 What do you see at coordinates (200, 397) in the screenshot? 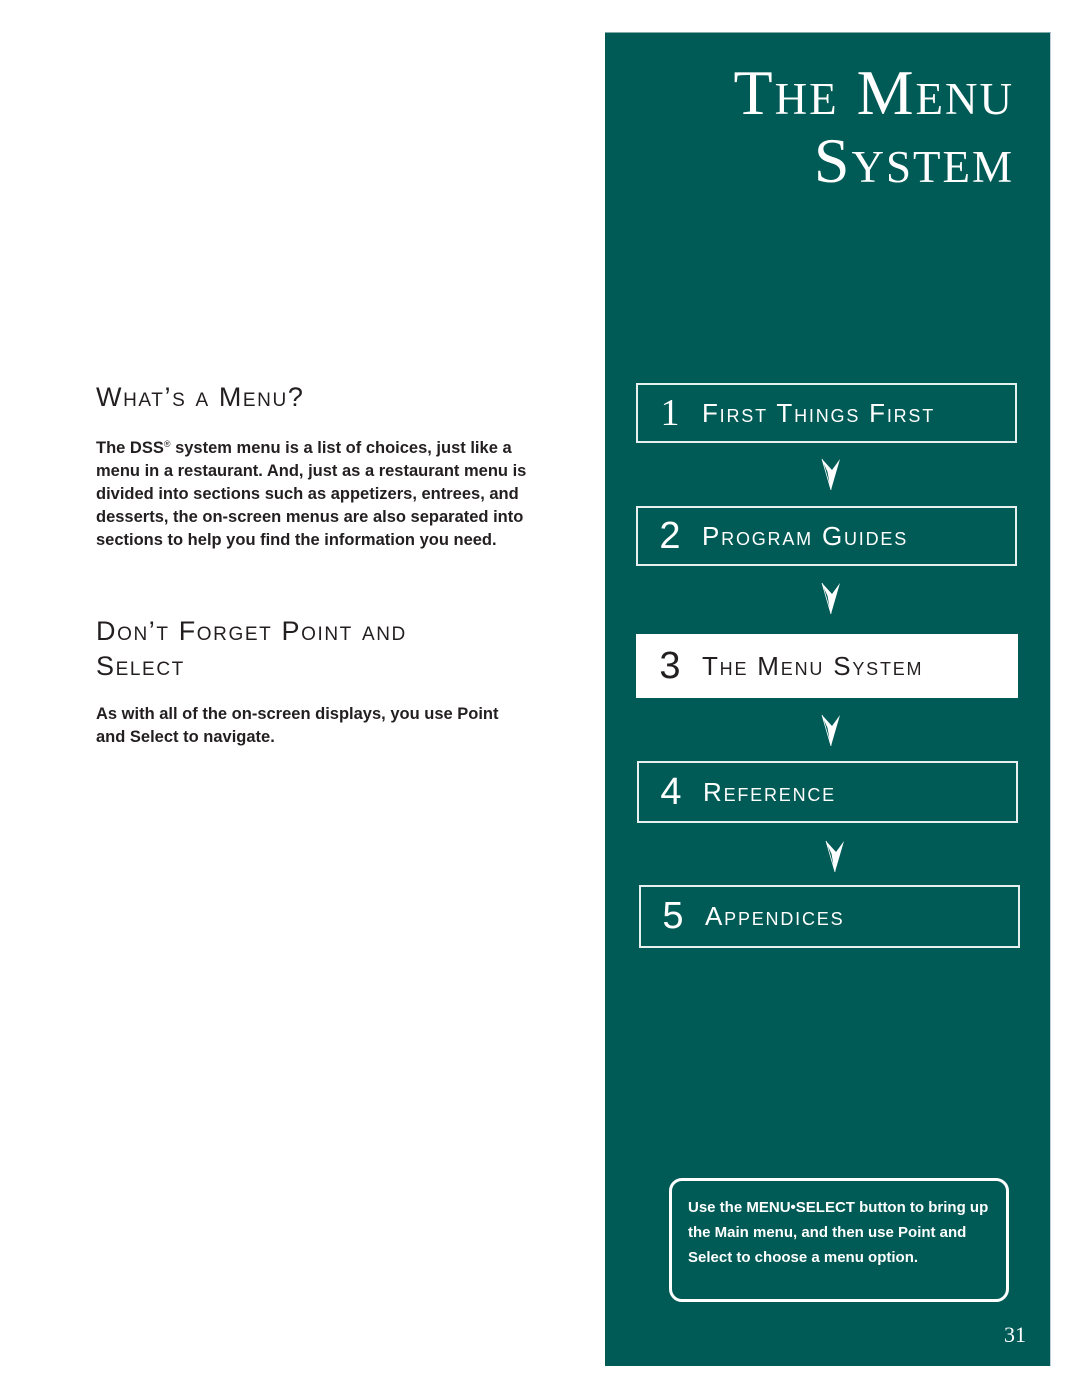
I see `section-heading-whats-a-menu: What’s a Menu?` at bounding box center [200, 397].